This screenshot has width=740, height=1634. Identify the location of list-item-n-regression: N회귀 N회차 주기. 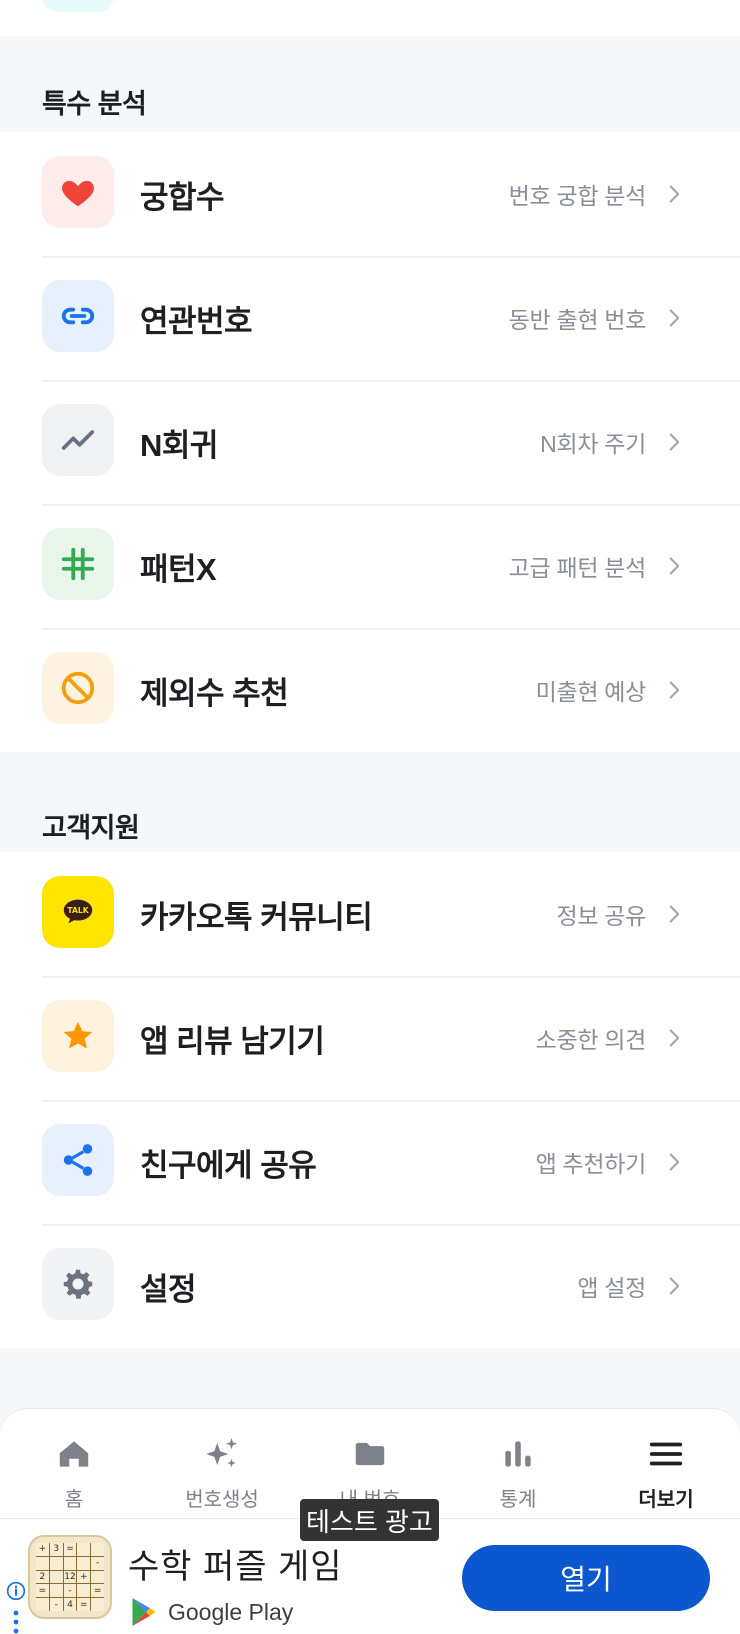
(370, 442).